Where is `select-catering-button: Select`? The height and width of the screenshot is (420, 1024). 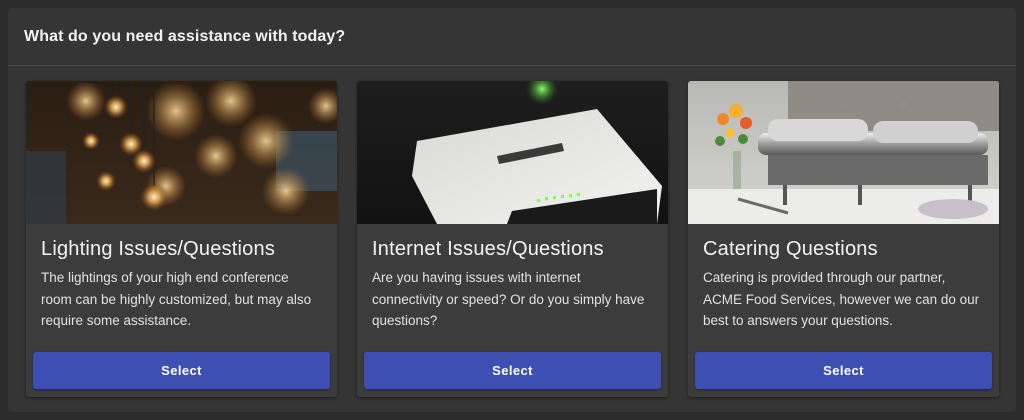
select-catering-button: Select is located at coordinates (843, 370).